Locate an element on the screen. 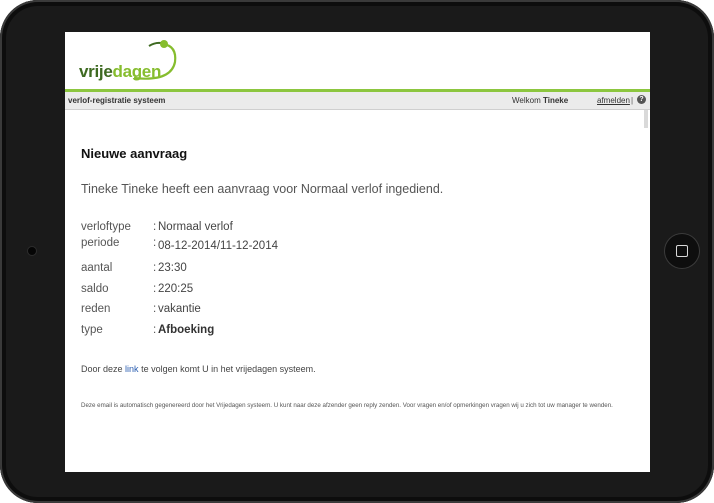  welcome-text: Welkom Tineke is located at coordinates (540, 100).